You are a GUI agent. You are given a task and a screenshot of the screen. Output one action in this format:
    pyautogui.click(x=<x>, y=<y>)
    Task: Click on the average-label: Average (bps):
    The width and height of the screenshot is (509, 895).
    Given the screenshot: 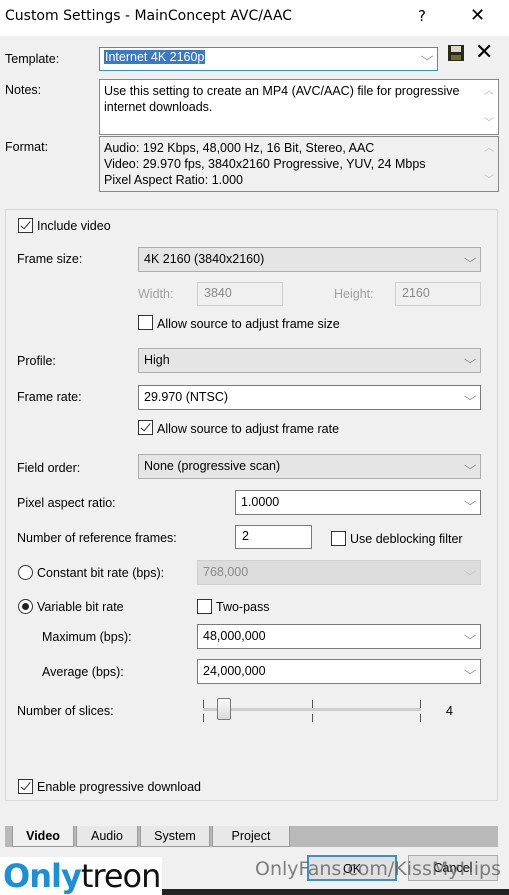 What is the action you would take?
    pyautogui.click(x=83, y=672)
    